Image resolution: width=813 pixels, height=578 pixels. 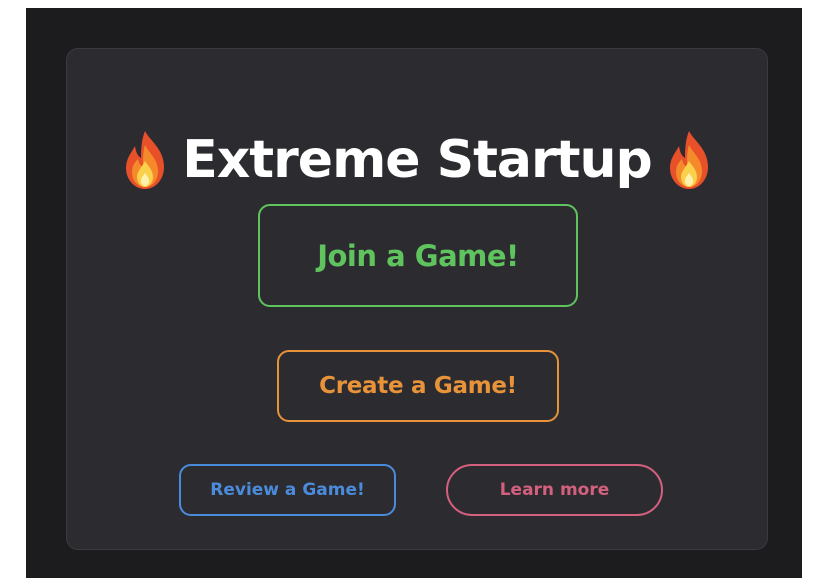 I want to click on page-title: Extreme Startup, so click(x=417, y=160).